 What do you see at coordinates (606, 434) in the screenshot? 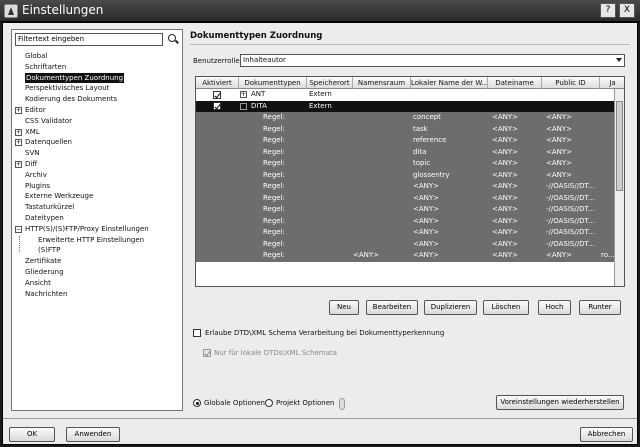
I see `cancel-button: Abbrechen` at bounding box center [606, 434].